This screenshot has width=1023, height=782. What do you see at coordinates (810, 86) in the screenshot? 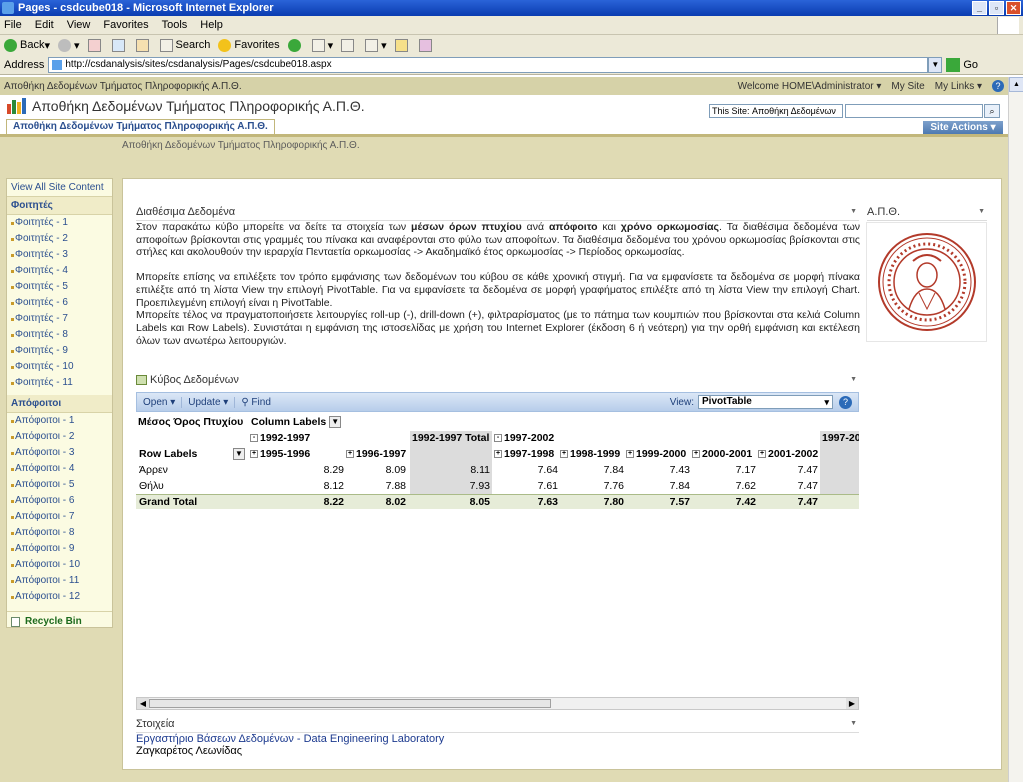
I see `welcome-menu: Welcome HOME\Administrator ▾` at bounding box center [810, 86].